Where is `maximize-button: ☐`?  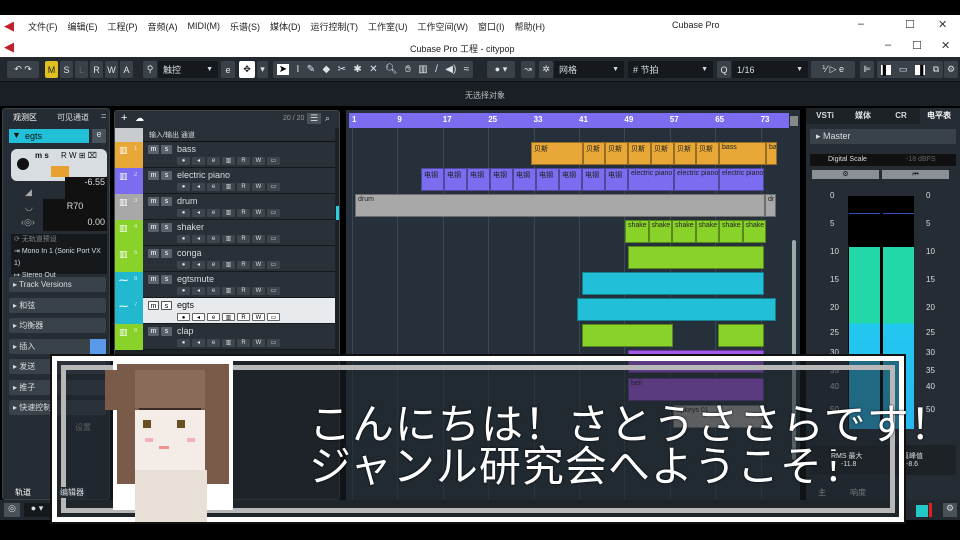
maximize-button: ☐ is located at coordinates (910, 24).